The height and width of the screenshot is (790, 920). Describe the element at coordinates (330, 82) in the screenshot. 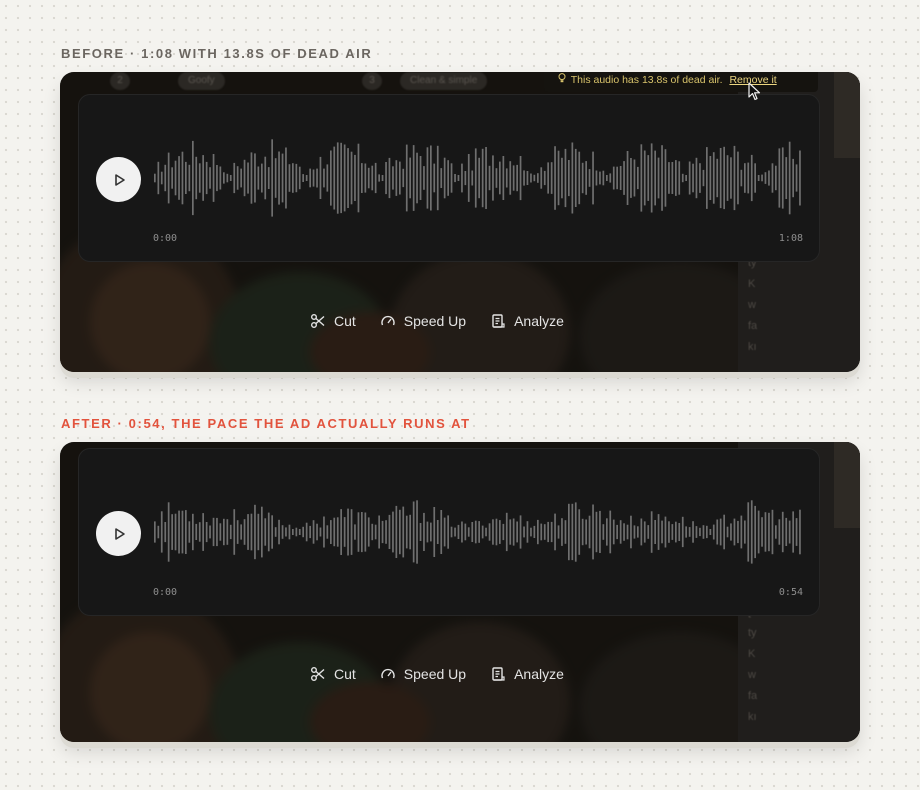

I see `background-step-chips: 2 Goofy 3 Clean & simple` at that location.